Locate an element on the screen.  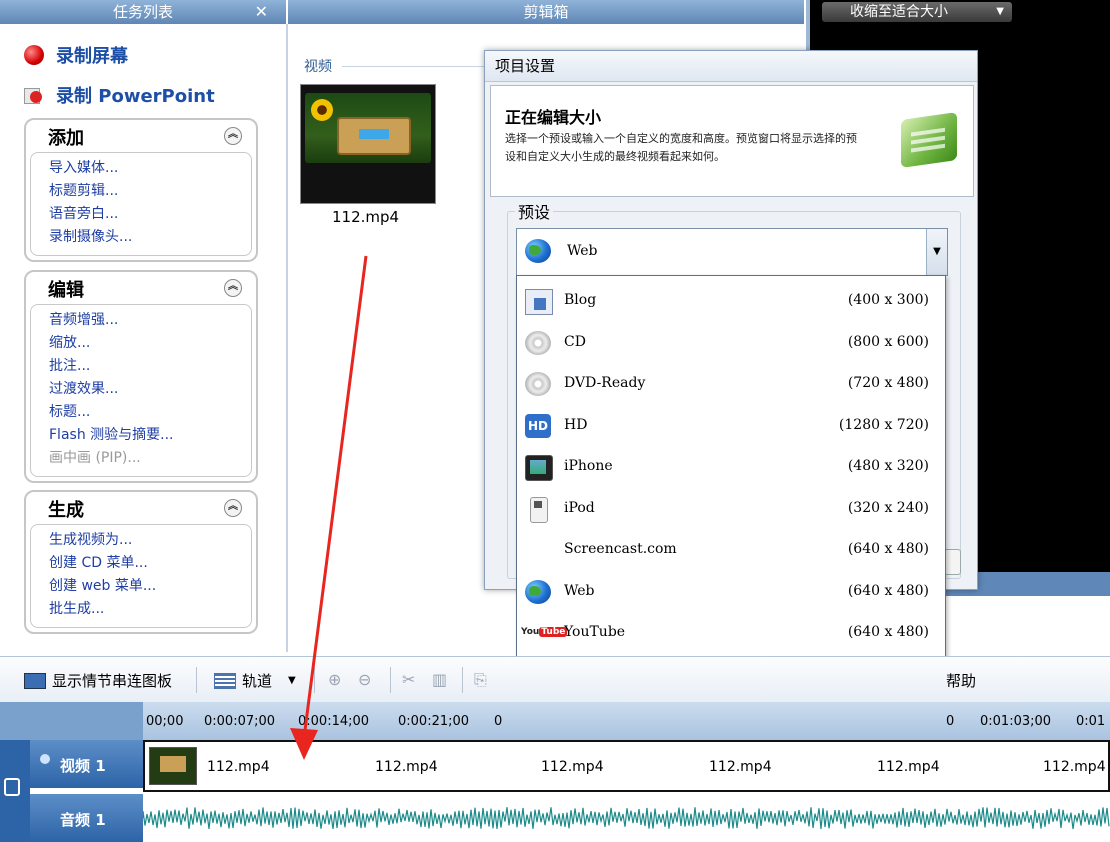
record-icon is located at coordinates (34, 55).